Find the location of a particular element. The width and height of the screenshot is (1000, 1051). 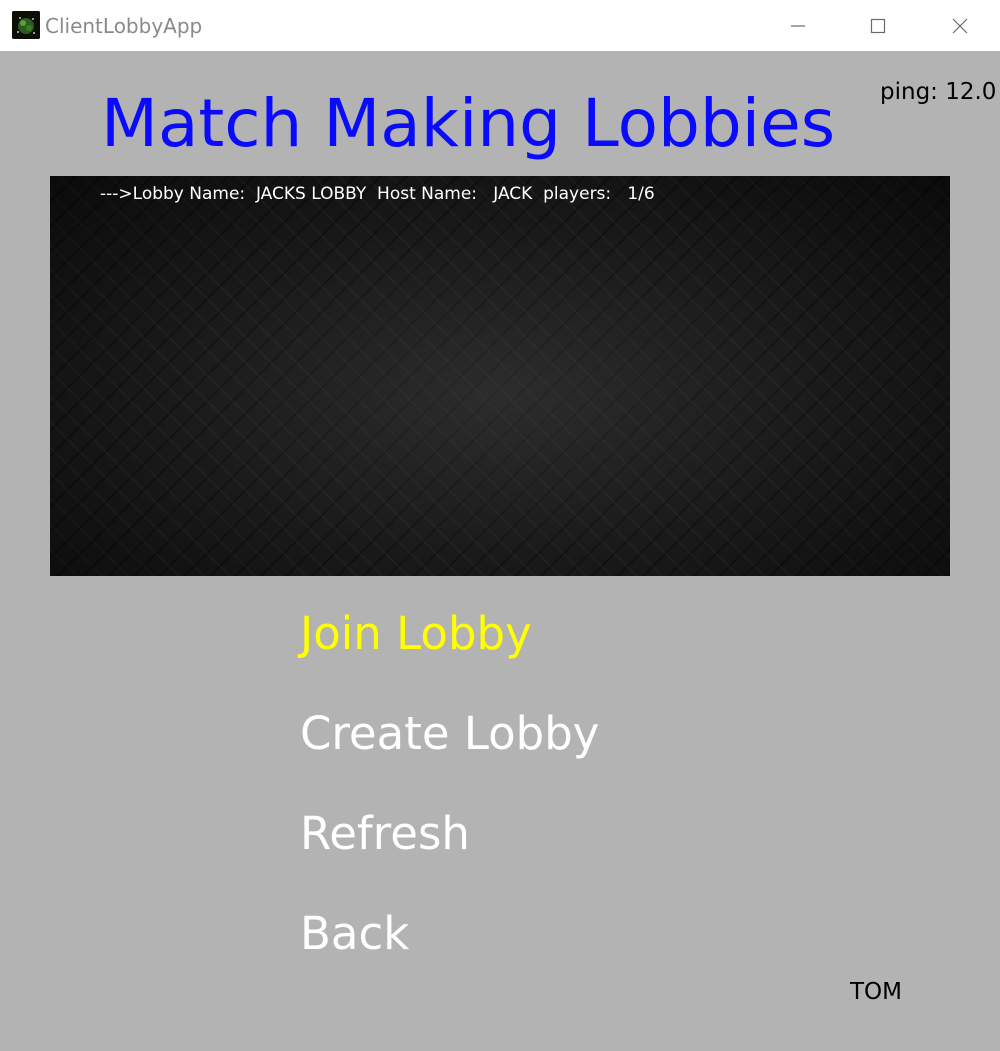

join-lobby-button: Join Lobby is located at coordinates (416, 634).